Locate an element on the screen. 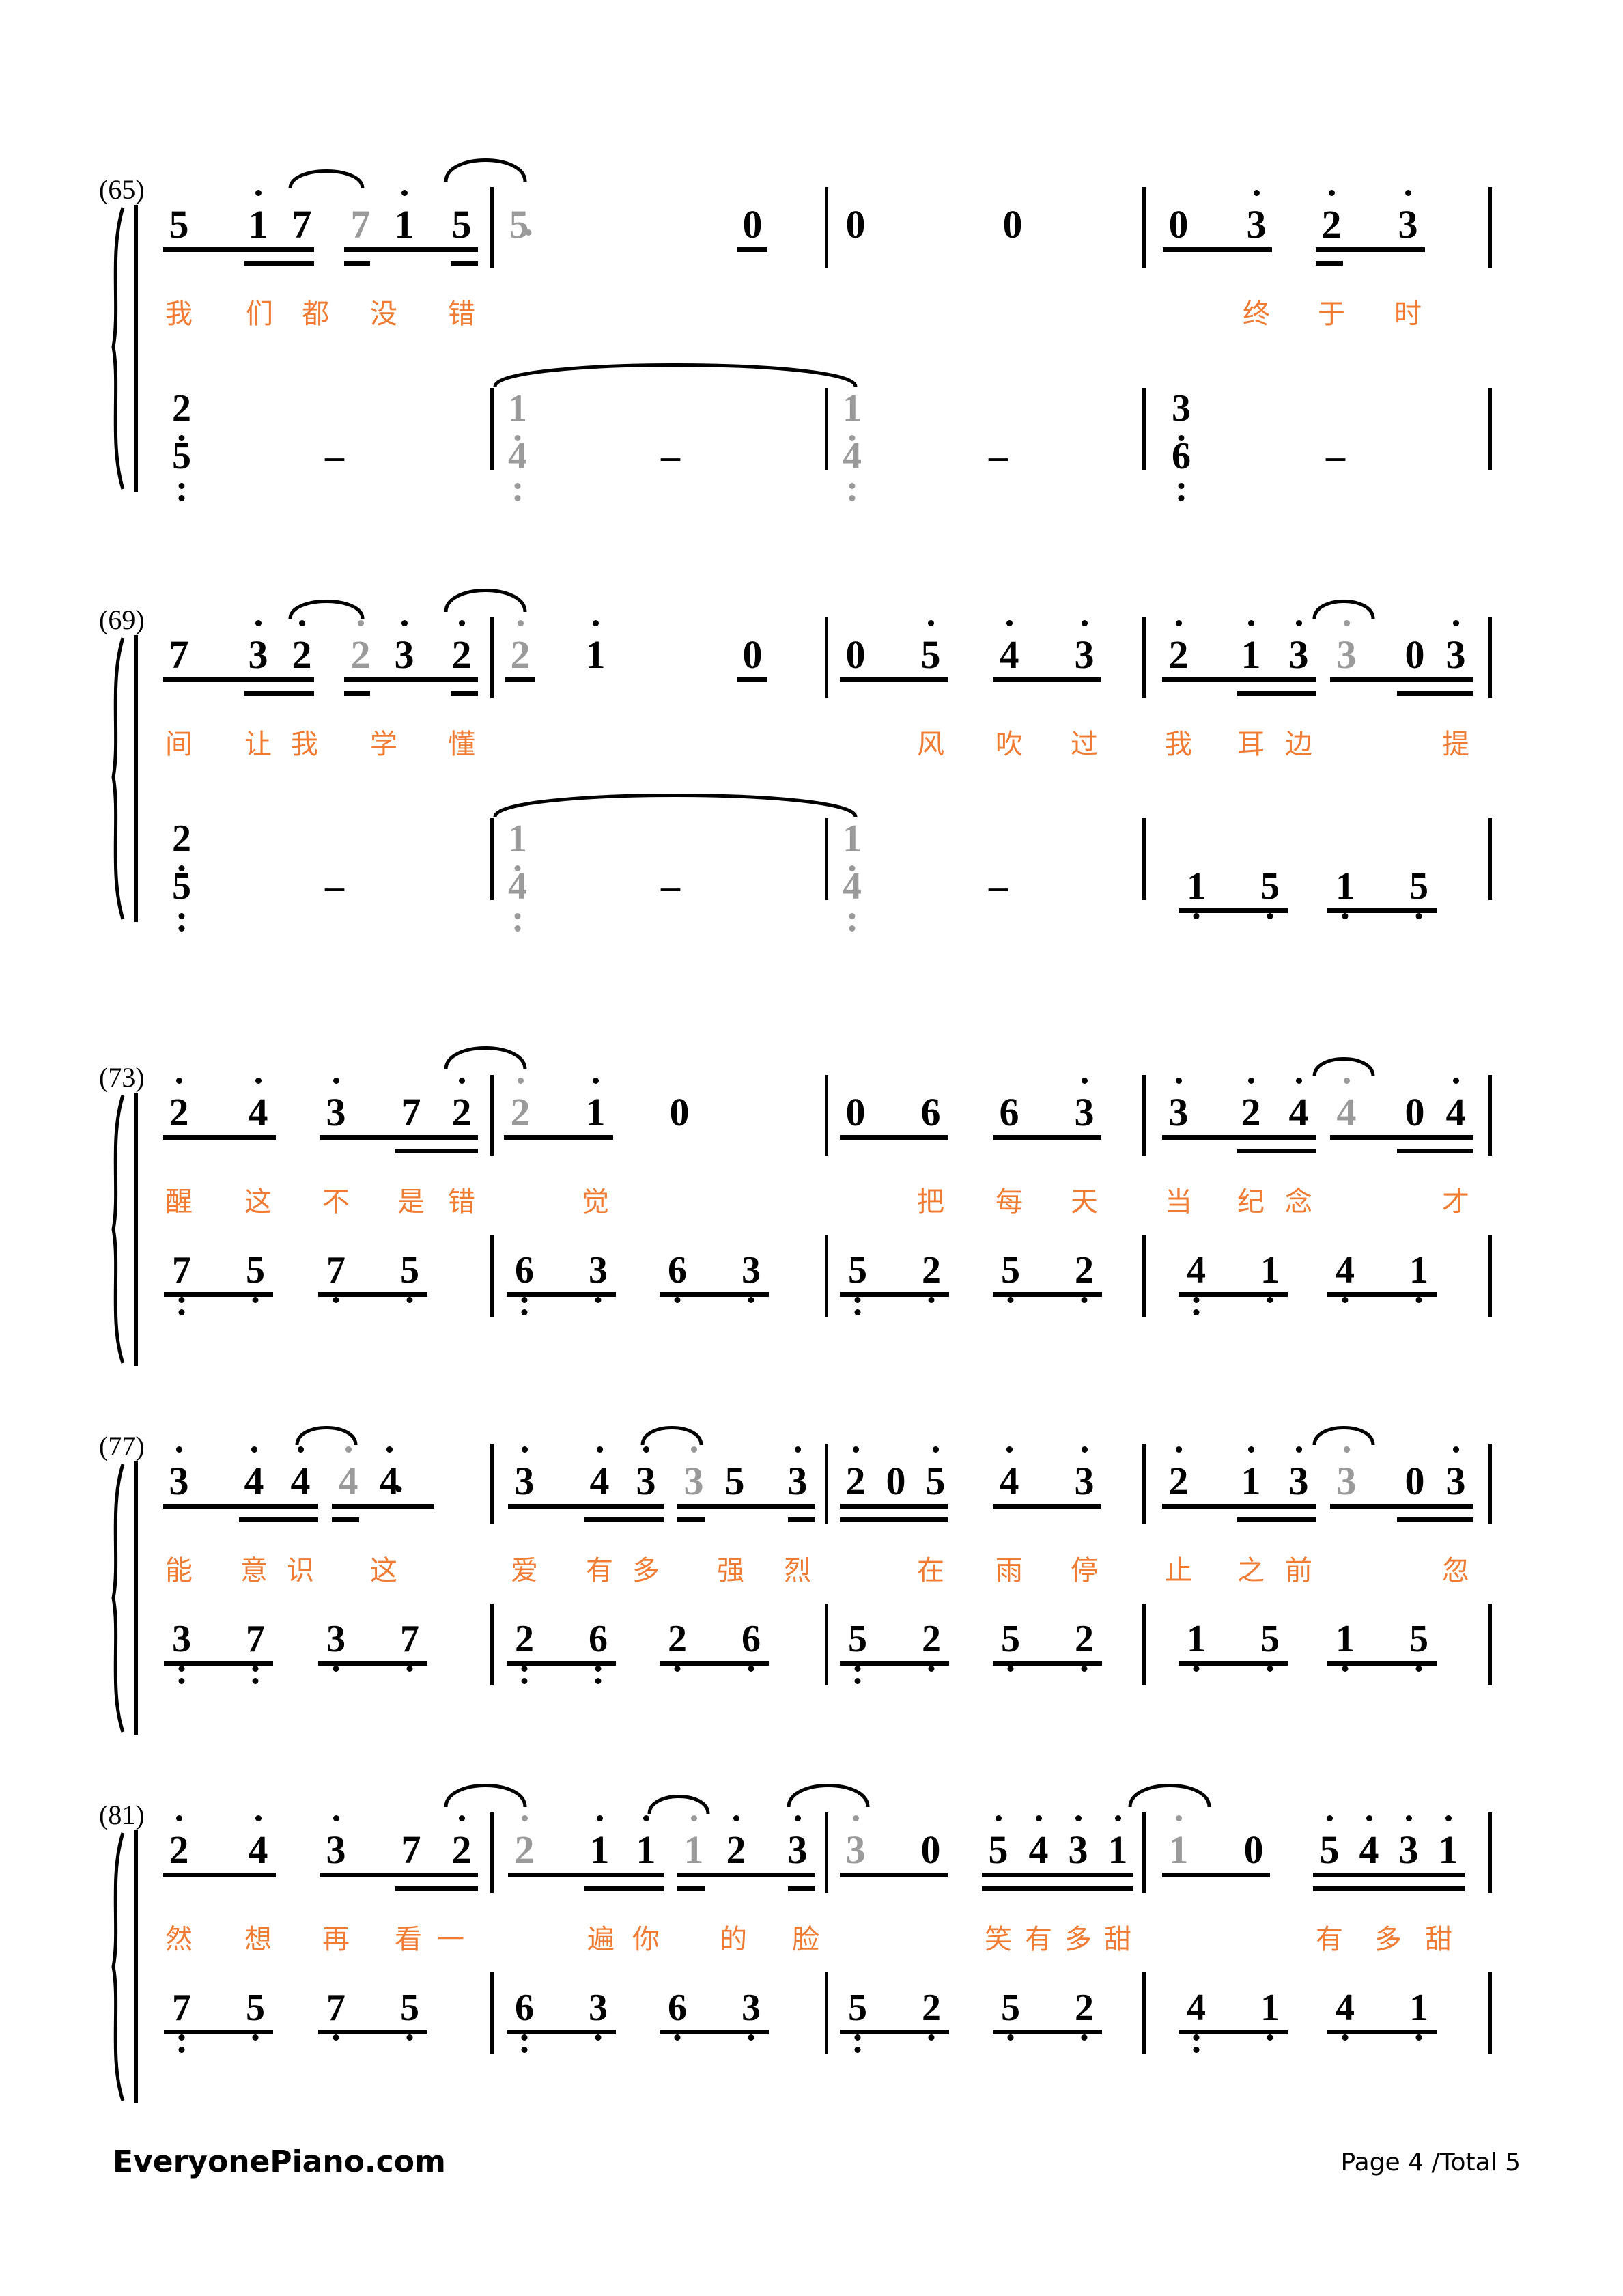  measure-number-81: (81) is located at coordinates (122, 1815).